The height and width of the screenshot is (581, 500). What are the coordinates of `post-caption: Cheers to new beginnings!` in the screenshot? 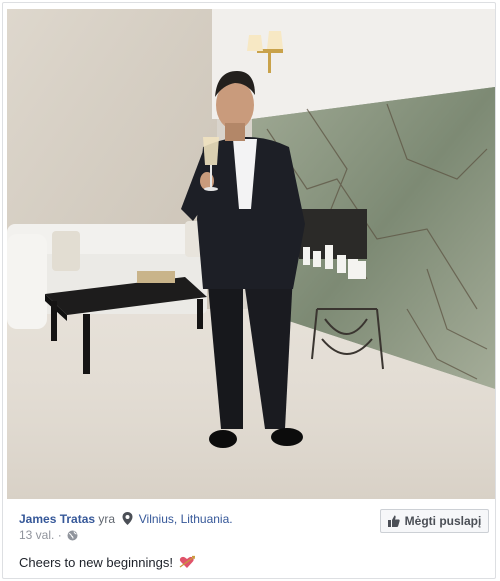 It's located at (107, 562).